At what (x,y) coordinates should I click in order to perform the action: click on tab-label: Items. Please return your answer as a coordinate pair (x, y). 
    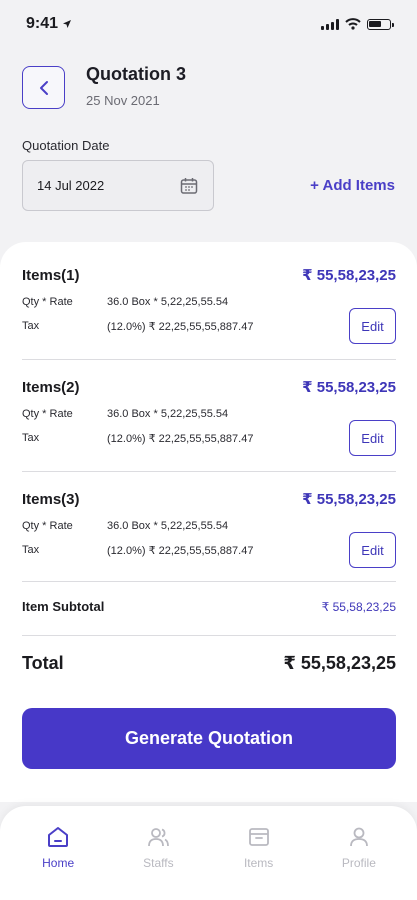
    Looking at the image, I should click on (258, 863).